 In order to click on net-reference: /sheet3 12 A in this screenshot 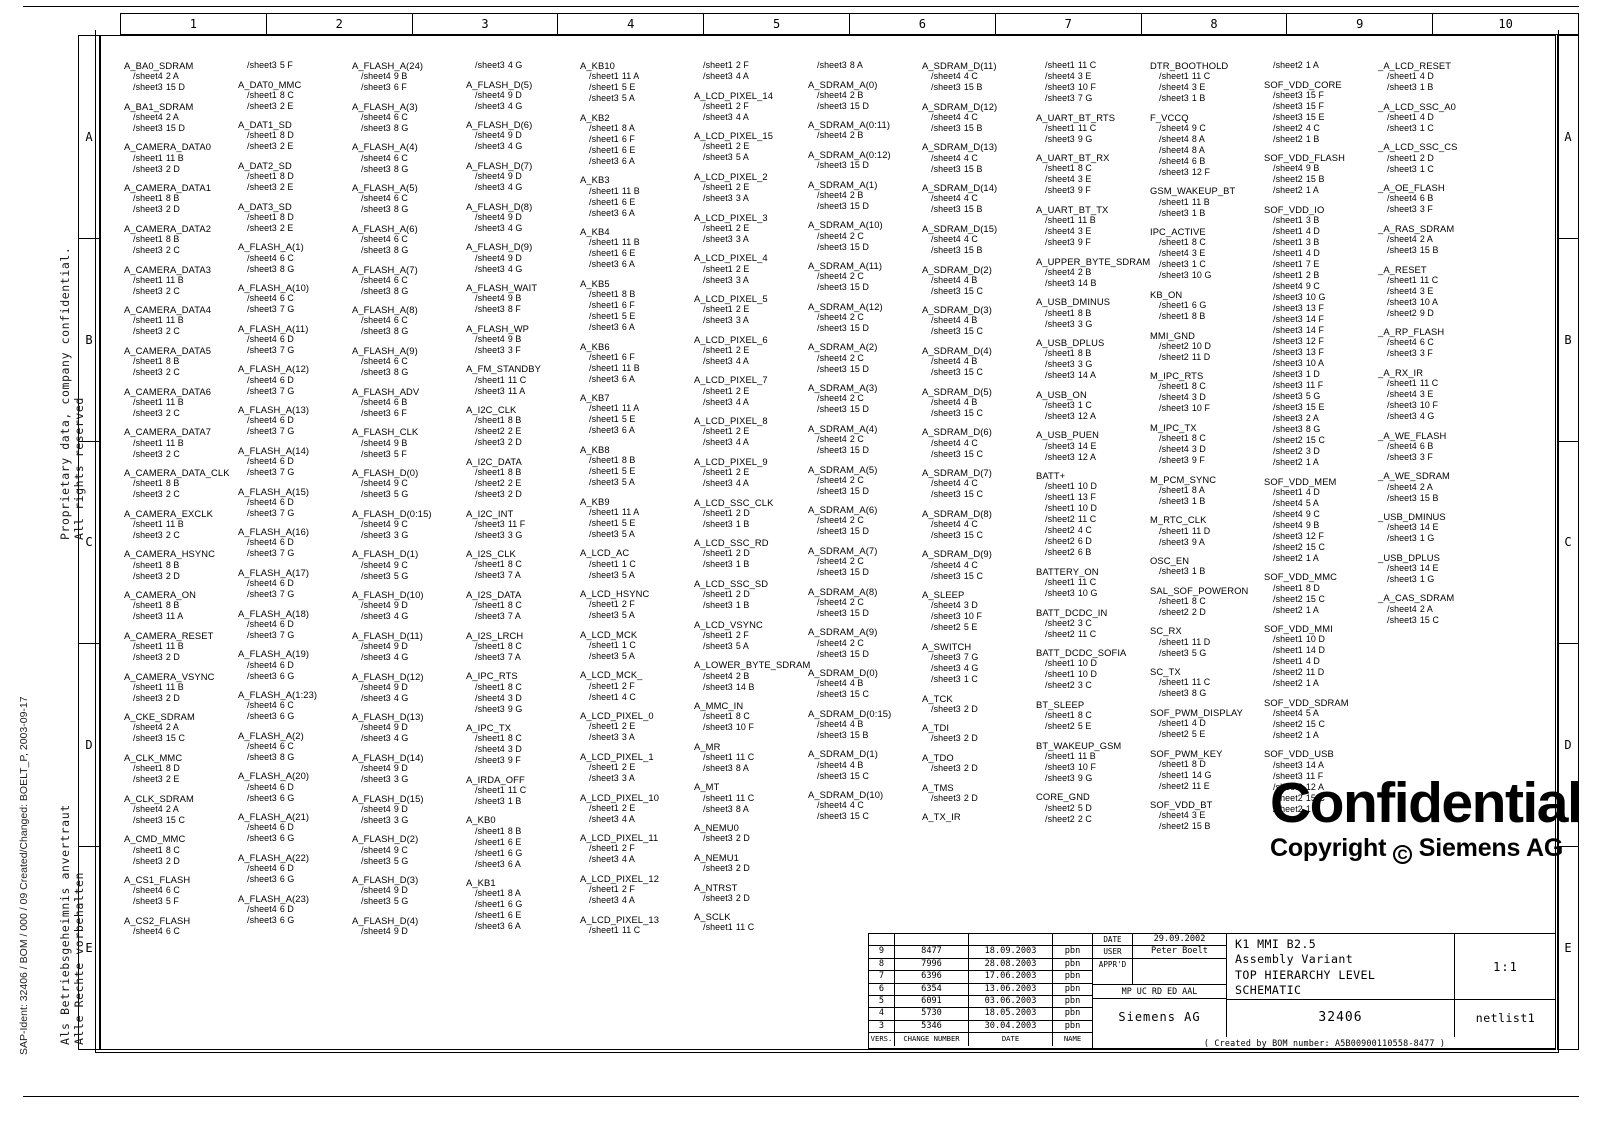, I will do `click(1093, 457)`.